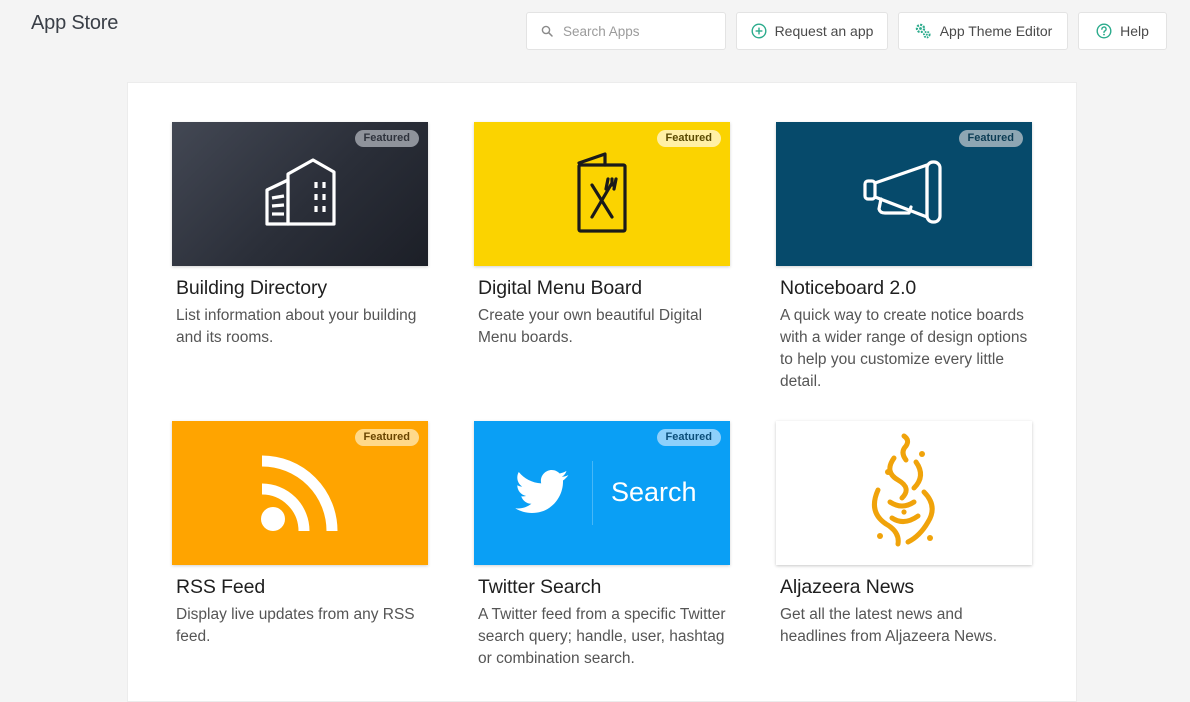 The height and width of the screenshot is (702, 1190). I want to click on gears-icon, so click(923, 31).